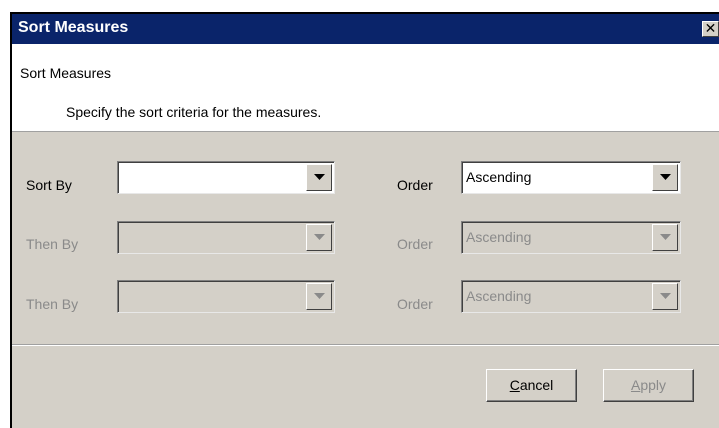  What do you see at coordinates (52, 304) in the screenshot?
I see `then-by-label-2: Then By` at bounding box center [52, 304].